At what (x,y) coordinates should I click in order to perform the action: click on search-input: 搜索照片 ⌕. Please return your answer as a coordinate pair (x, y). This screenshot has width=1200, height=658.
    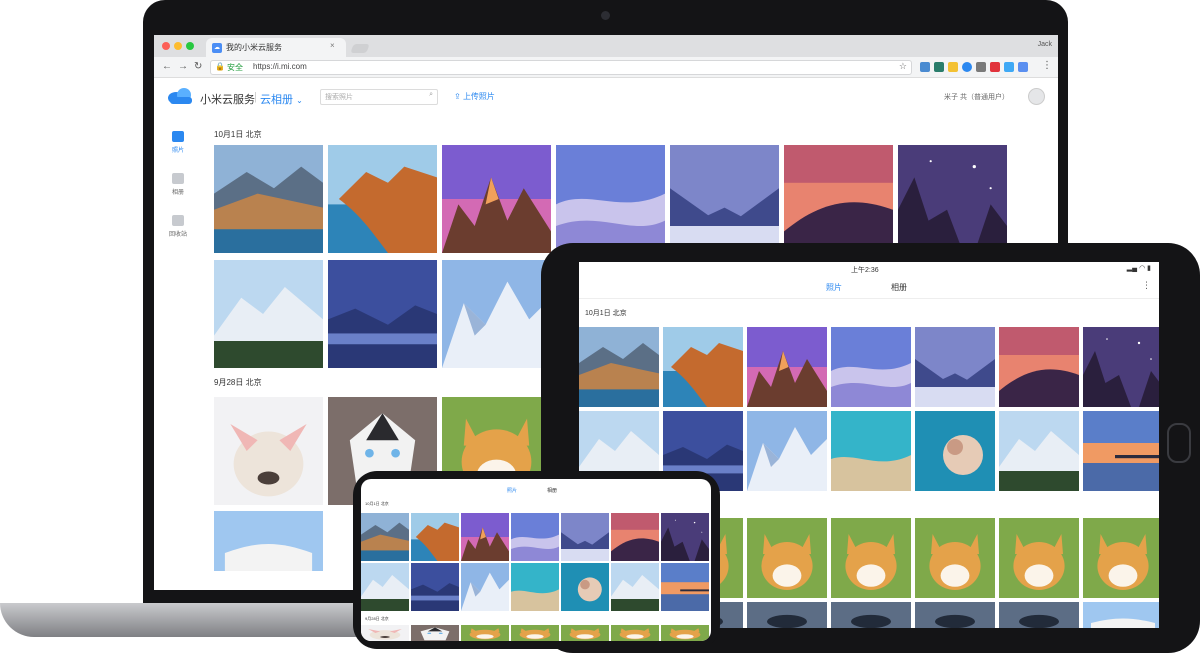
    Looking at the image, I should click on (379, 97).